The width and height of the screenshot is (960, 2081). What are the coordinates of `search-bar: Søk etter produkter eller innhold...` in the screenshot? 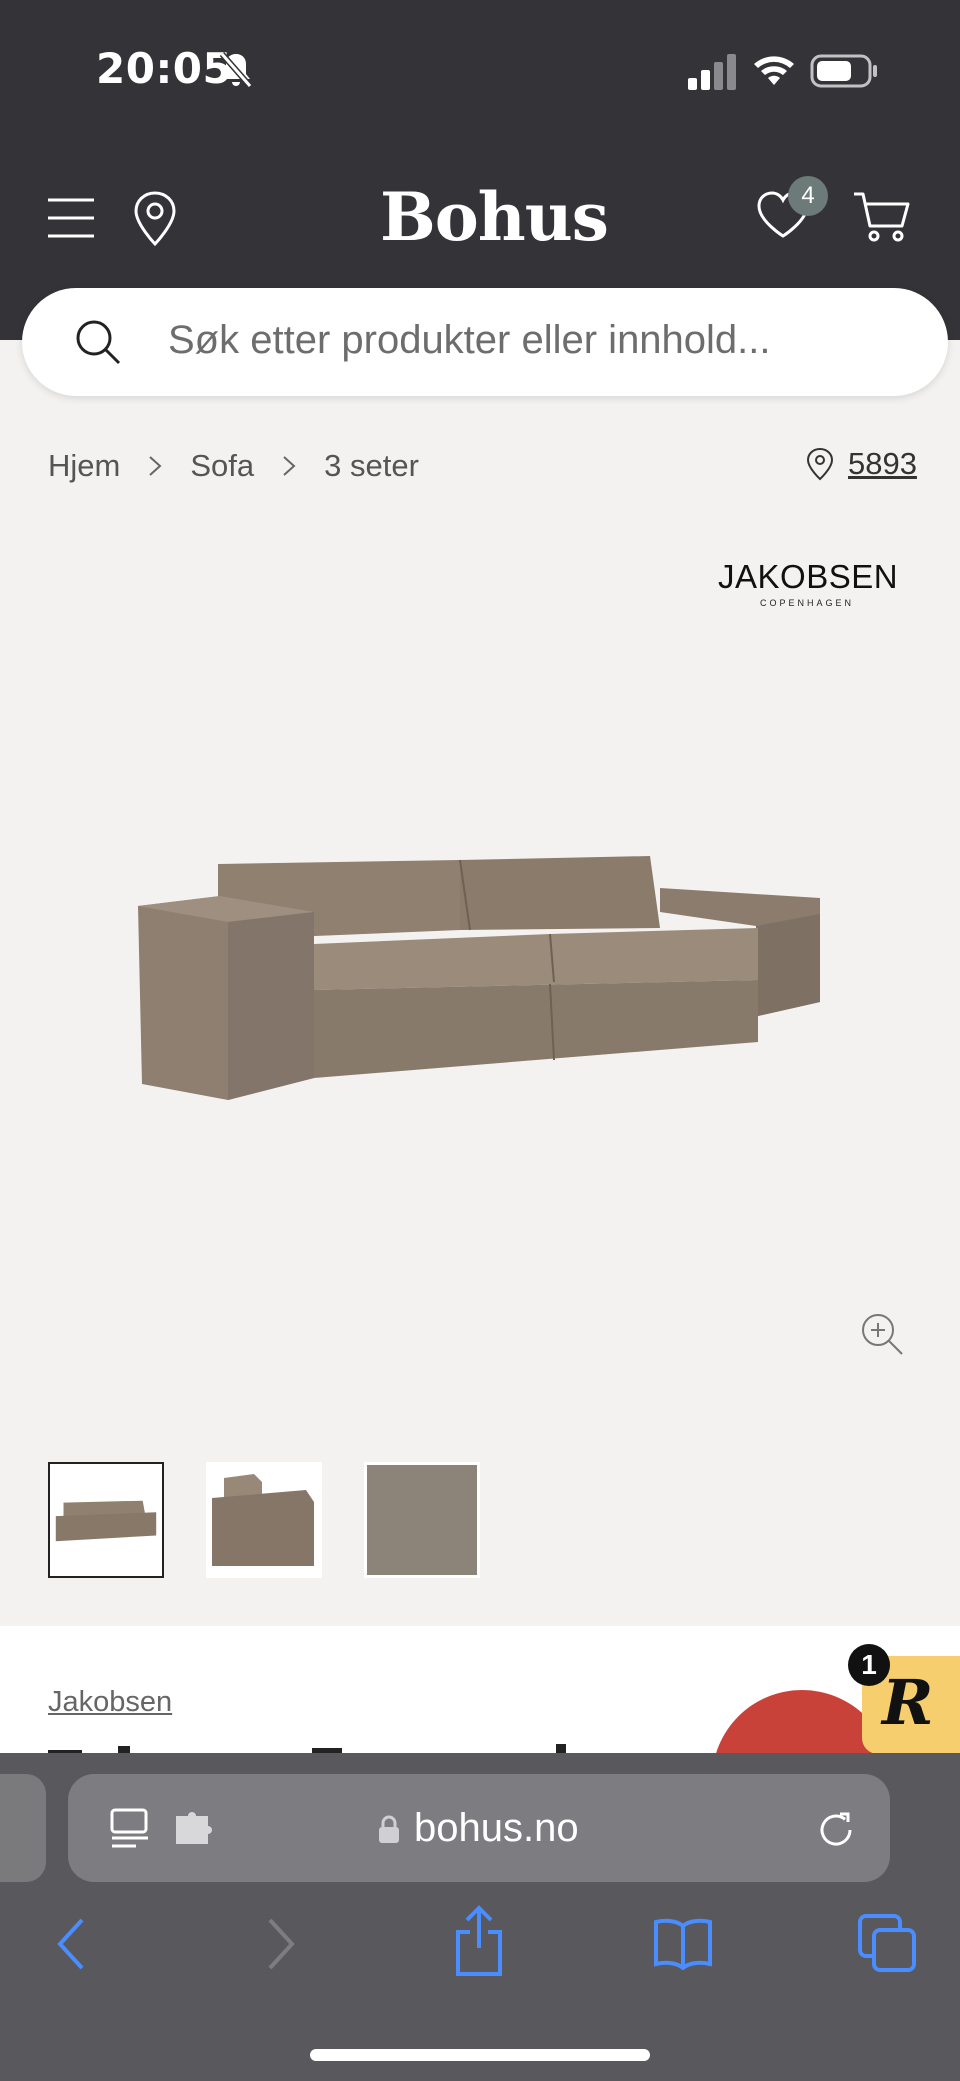 It's located at (485, 342).